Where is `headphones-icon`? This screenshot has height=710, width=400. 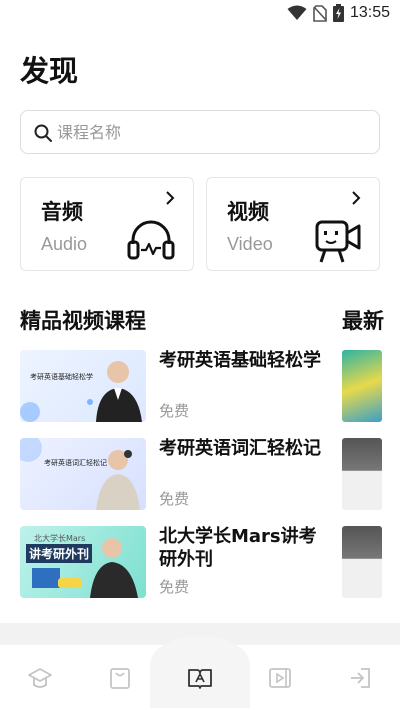 headphones-icon is located at coordinates (151, 240).